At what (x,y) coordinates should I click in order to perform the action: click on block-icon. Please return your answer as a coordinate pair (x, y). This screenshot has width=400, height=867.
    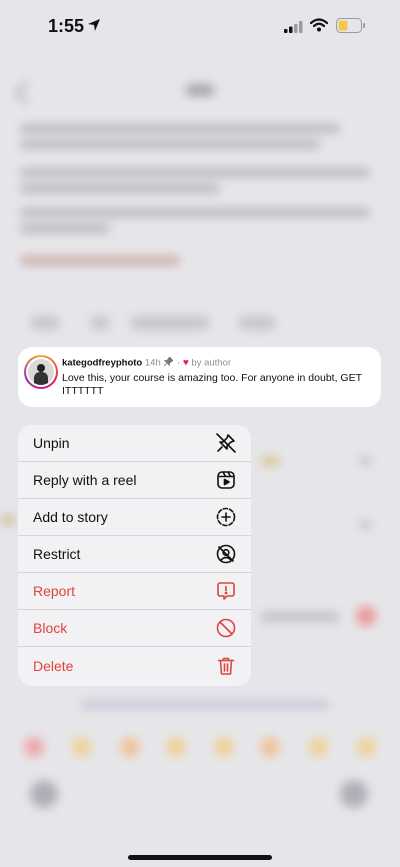
    Looking at the image, I should click on (226, 628).